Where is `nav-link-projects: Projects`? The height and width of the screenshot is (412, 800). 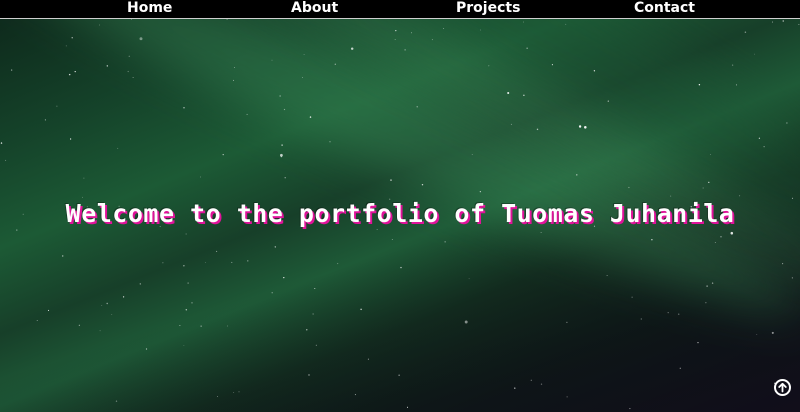 nav-link-projects: Projects is located at coordinates (488, 8).